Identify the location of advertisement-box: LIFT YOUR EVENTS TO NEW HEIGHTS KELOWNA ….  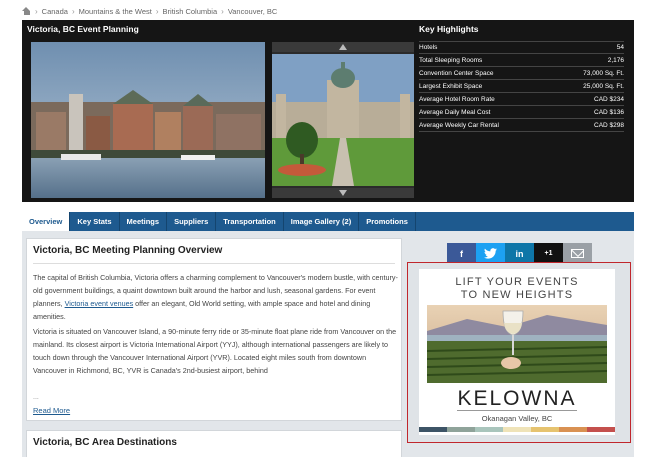
(519, 352).